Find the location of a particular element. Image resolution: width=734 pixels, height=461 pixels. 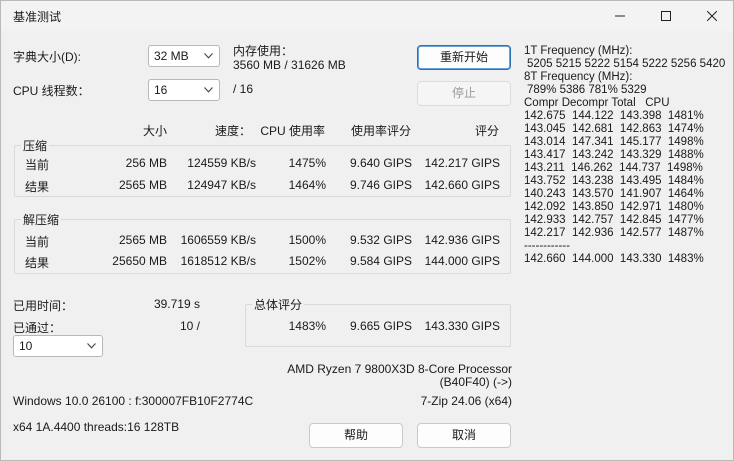

speed-value: 124947 KB/s is located at coordinates (221, 185).